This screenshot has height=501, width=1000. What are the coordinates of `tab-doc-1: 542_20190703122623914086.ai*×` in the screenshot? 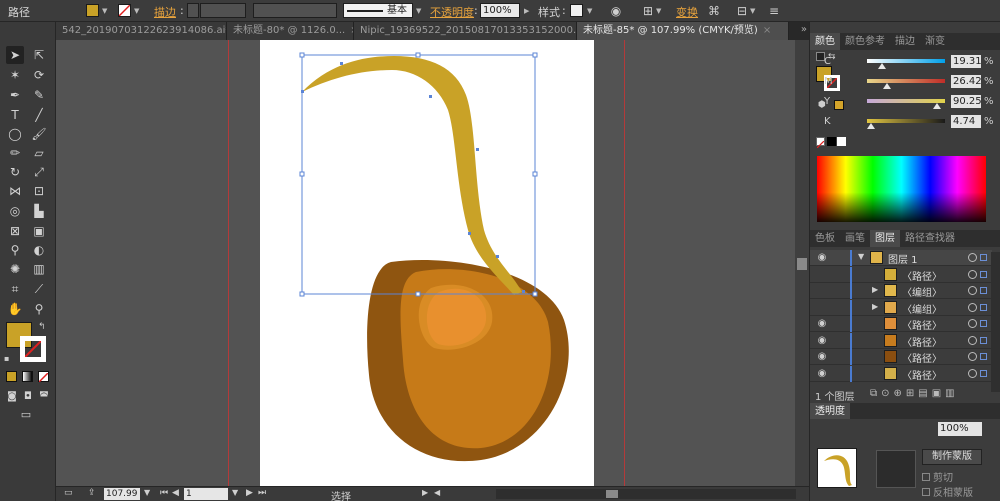 It's located at (141, 31).